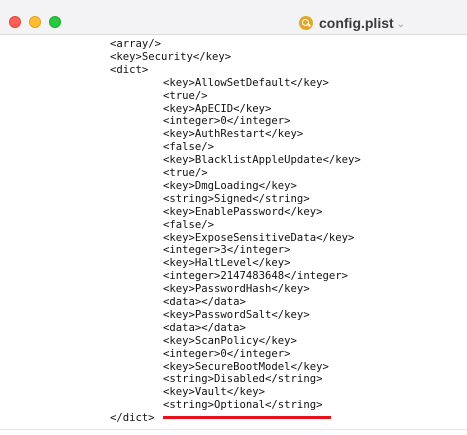 The height and width of the screenshot is (435, 467). What do you see at coordinates (306, 23) in the screenshot?
I see `plist-document-icon` at bounding box center [306, 23].